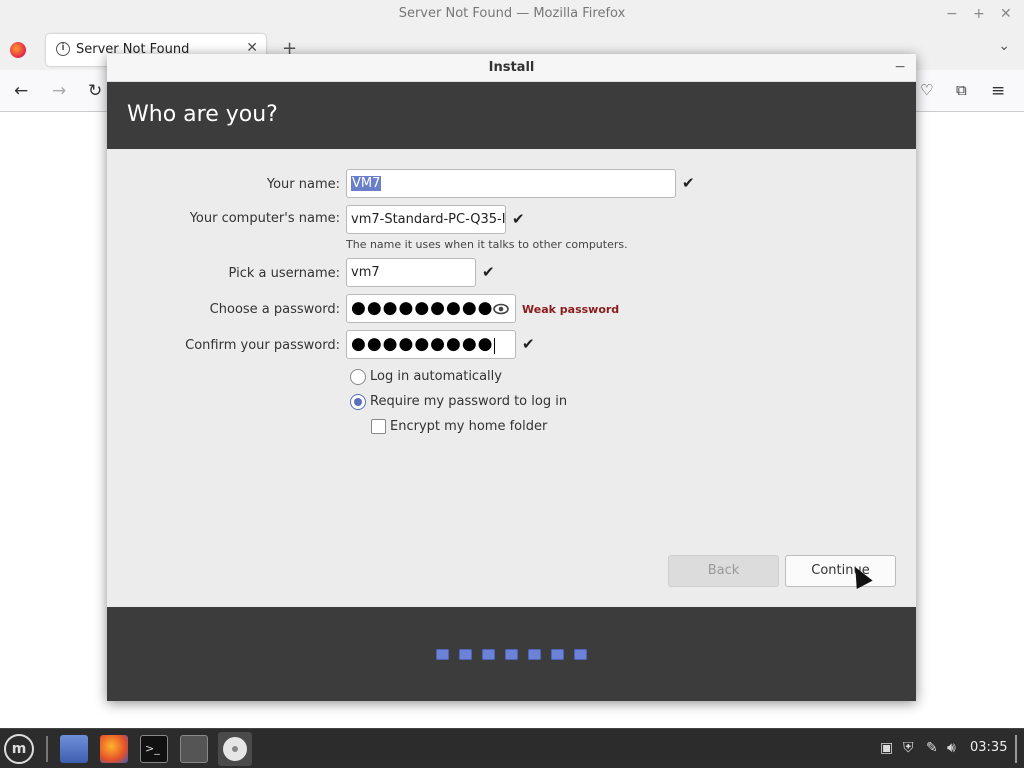 This screenshot has width=1024, height=768. I want to click on firefox-title-bar: Server Not Found — Mozilla Firefox − + ✕, so click(512, 15).